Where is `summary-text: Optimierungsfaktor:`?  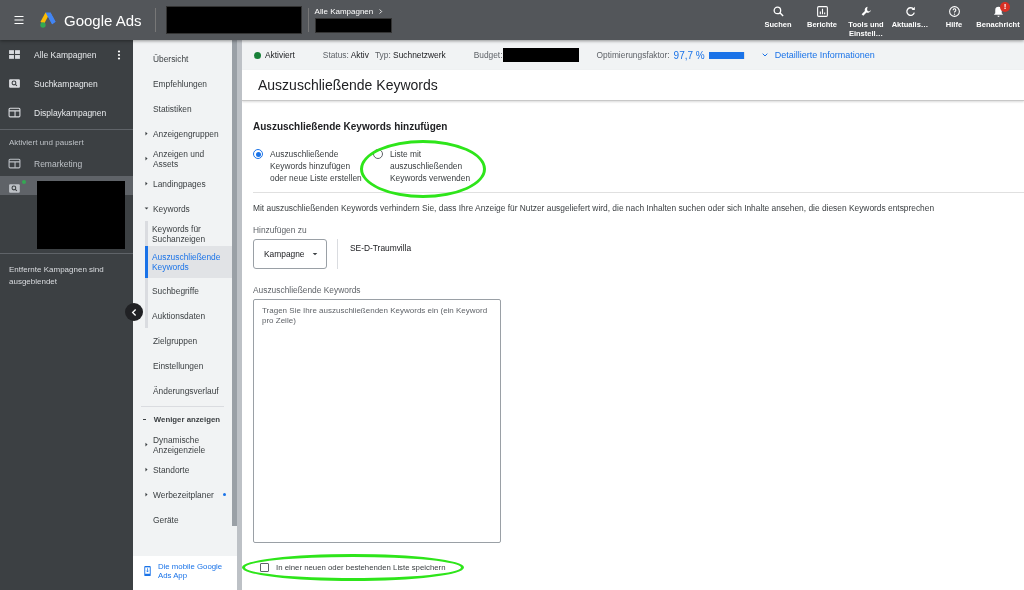 summary-text: Optimierungsfaktor: is located at coordinates (633, 55).